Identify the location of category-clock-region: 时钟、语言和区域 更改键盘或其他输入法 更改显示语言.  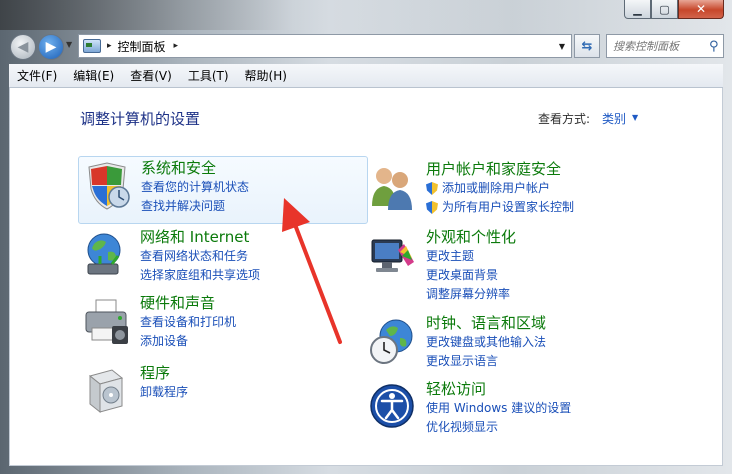
(509, 347).